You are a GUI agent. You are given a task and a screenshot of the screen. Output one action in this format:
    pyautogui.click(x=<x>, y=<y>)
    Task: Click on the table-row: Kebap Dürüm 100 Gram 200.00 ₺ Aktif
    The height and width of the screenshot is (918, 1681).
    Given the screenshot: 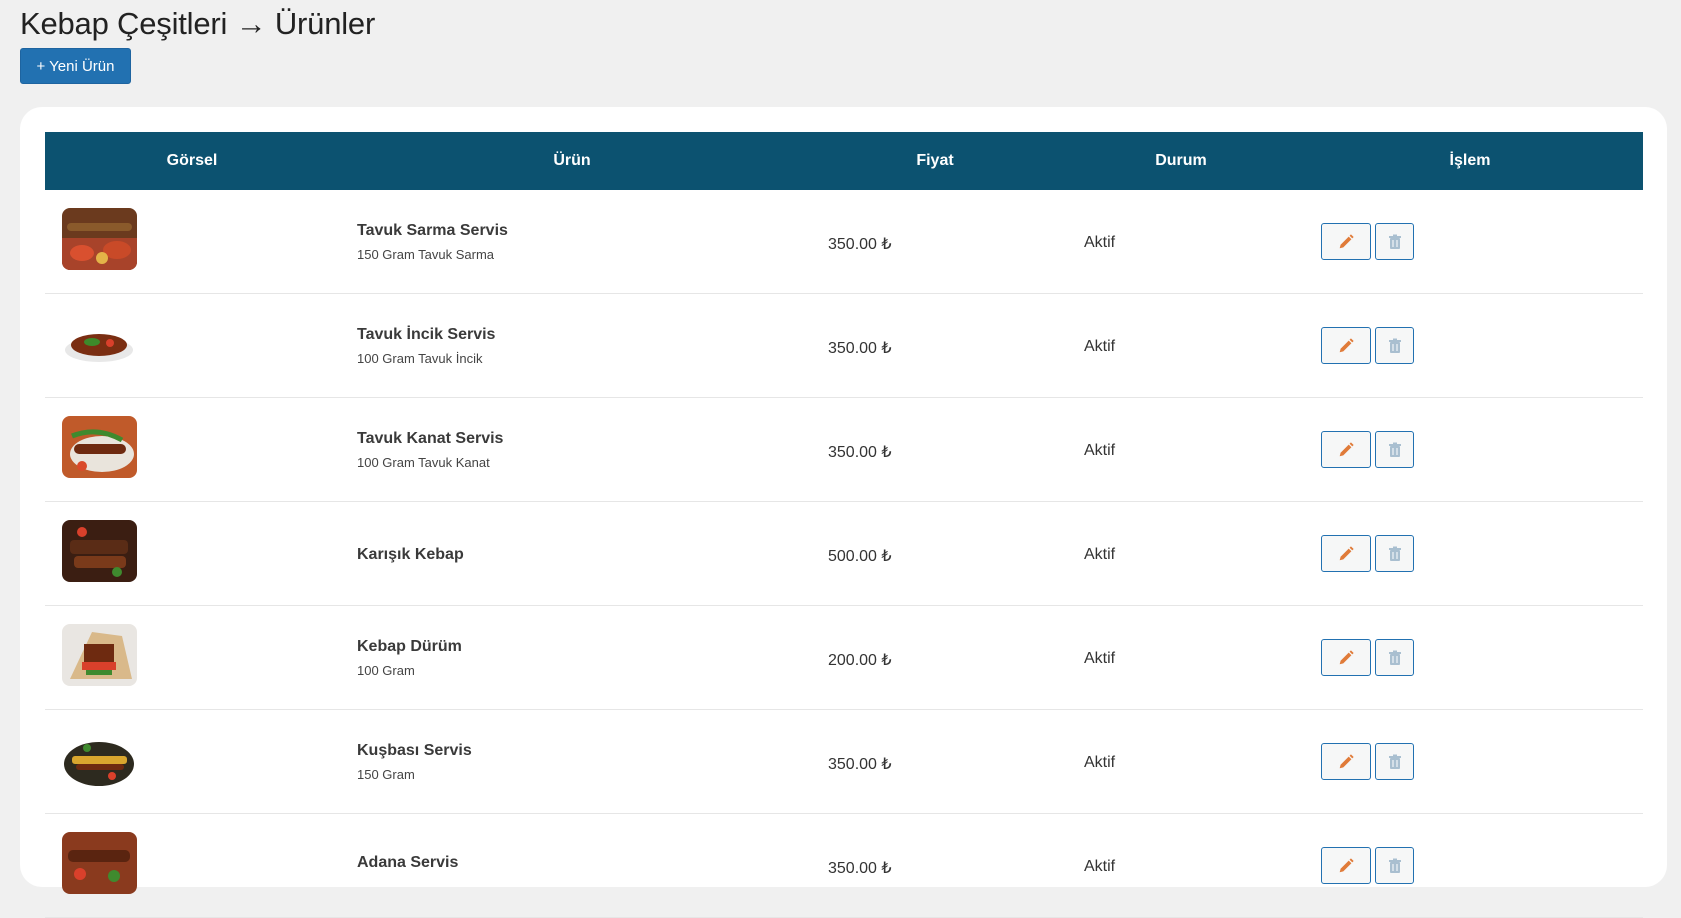 What is the action you would take?
    pyautogui.click(x=844, y=658)
    